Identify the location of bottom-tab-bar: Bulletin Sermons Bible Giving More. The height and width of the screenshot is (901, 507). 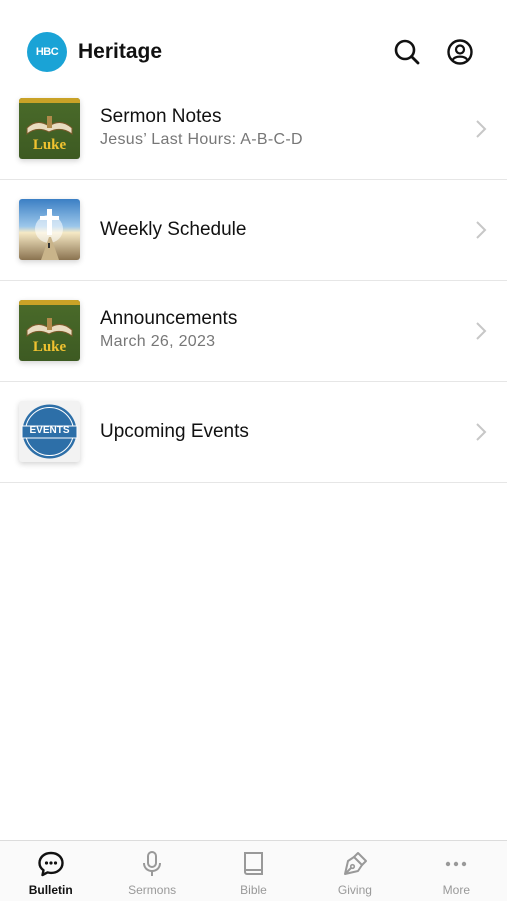
(253, 870).